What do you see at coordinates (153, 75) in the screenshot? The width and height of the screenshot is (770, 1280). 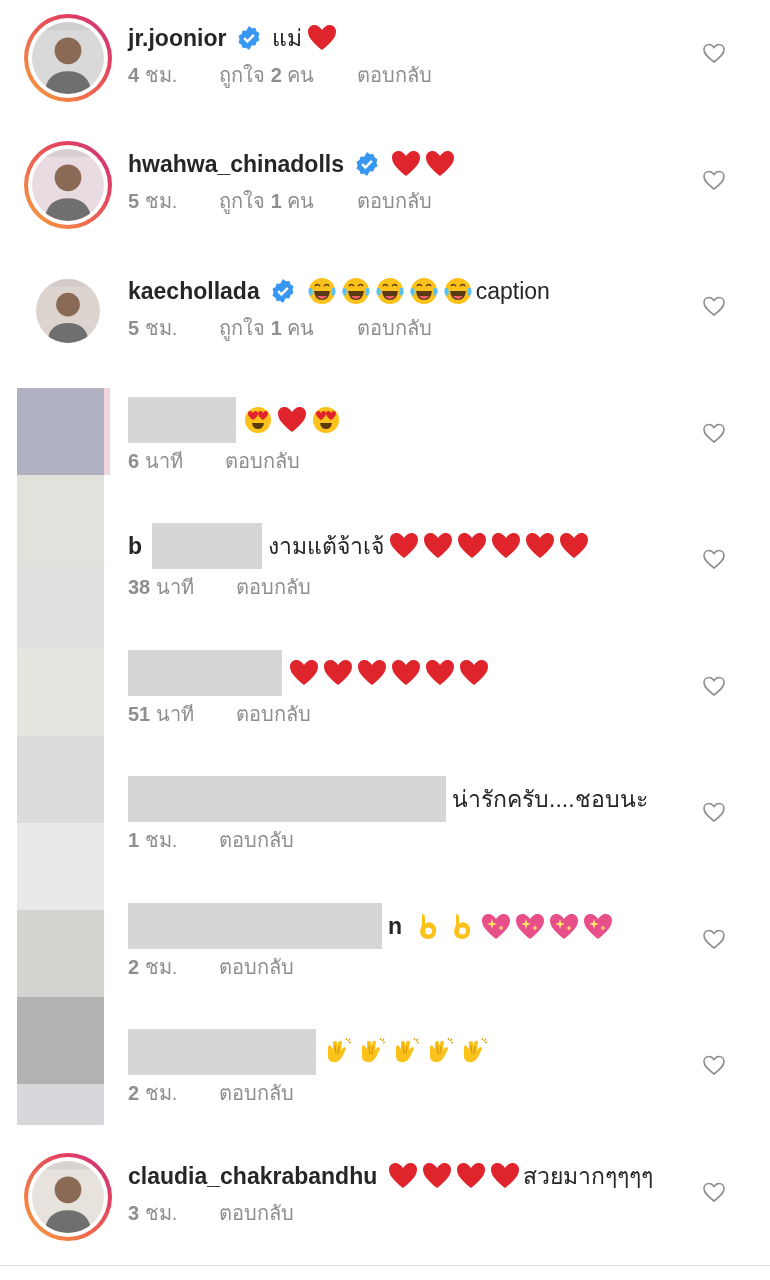 I see `comment-time: 4 ชม.` at bounding box center [153, 75].